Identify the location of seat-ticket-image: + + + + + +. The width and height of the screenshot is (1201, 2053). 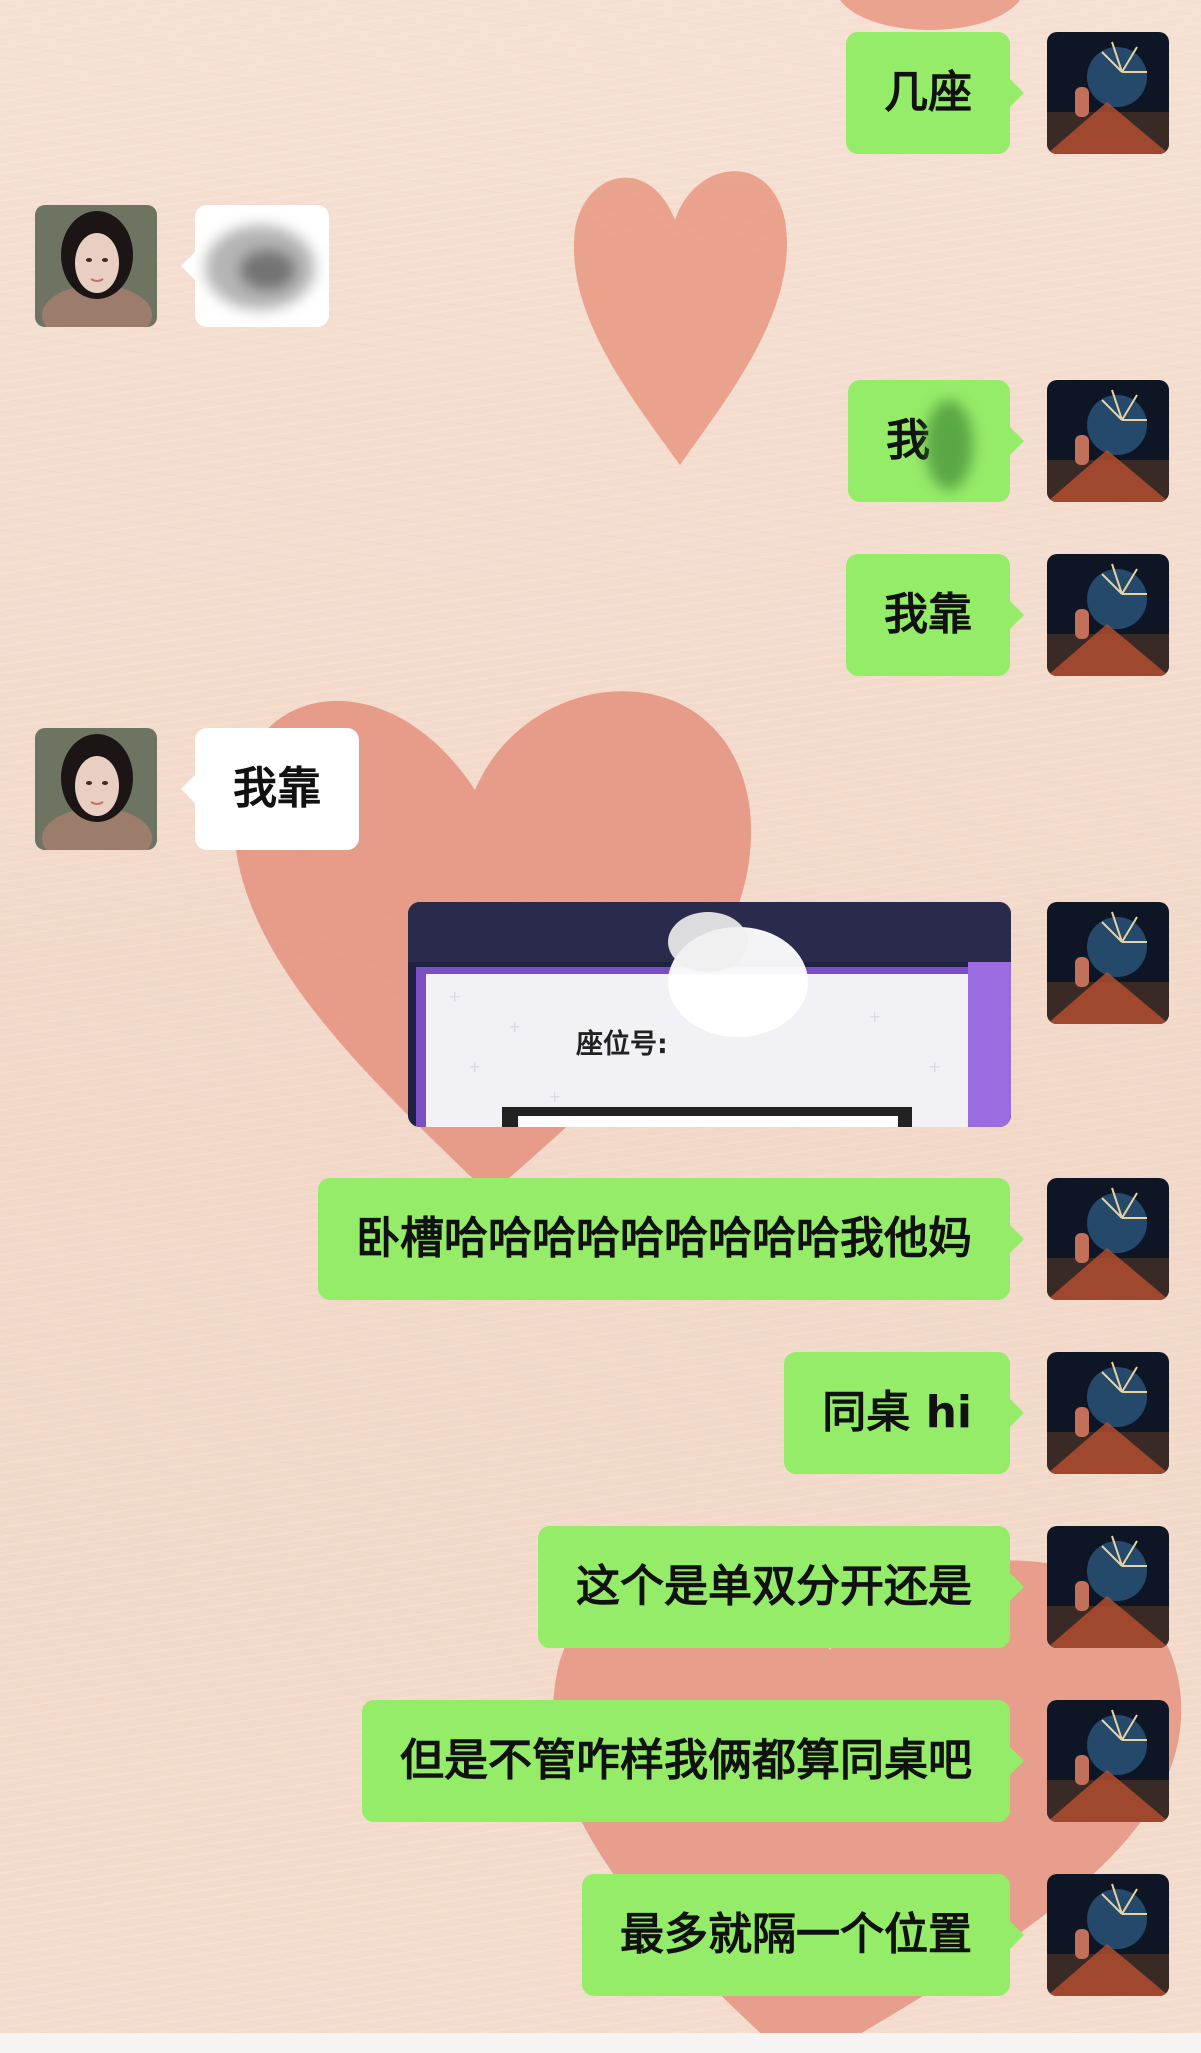
(709, 1014).